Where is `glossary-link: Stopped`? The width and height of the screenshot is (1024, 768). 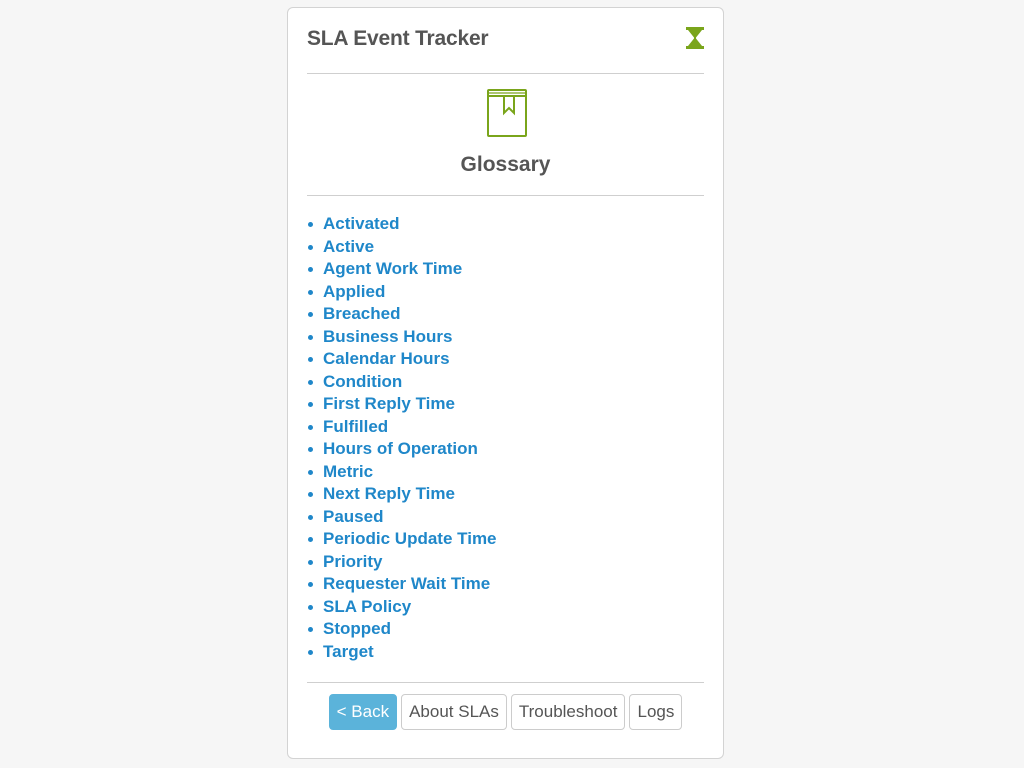
glossary-link: Stopped is located at coordinates (402, 629).